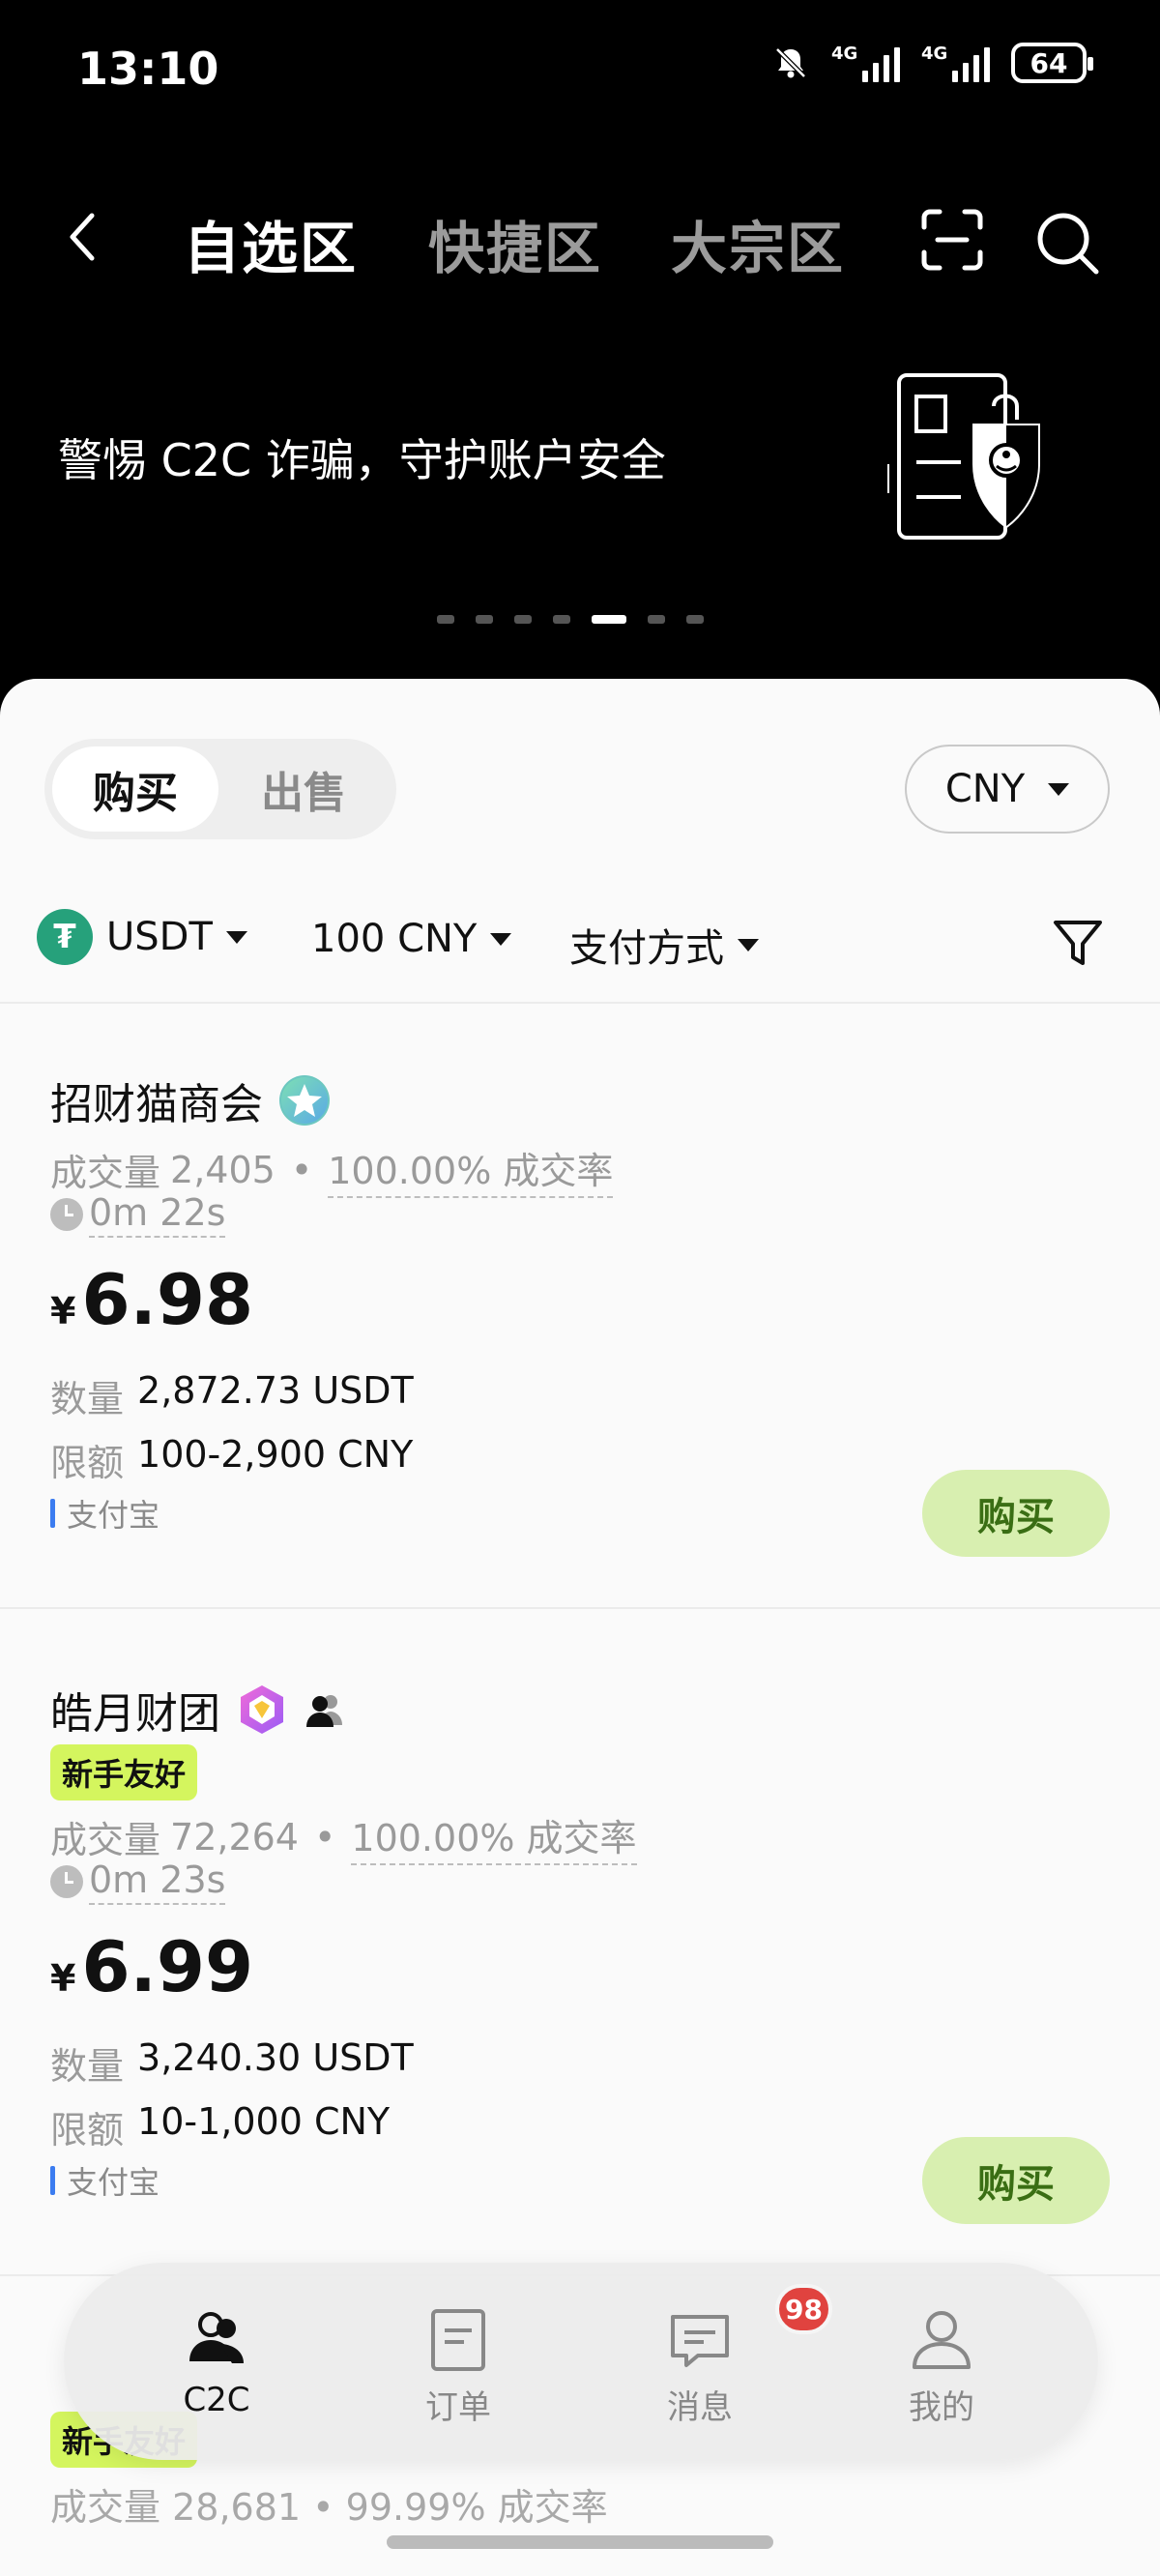 The image size is (1160, 2576). Describe the element at coordinates (53, 1513) in the screenshot. I see `payment-marker` at that location.